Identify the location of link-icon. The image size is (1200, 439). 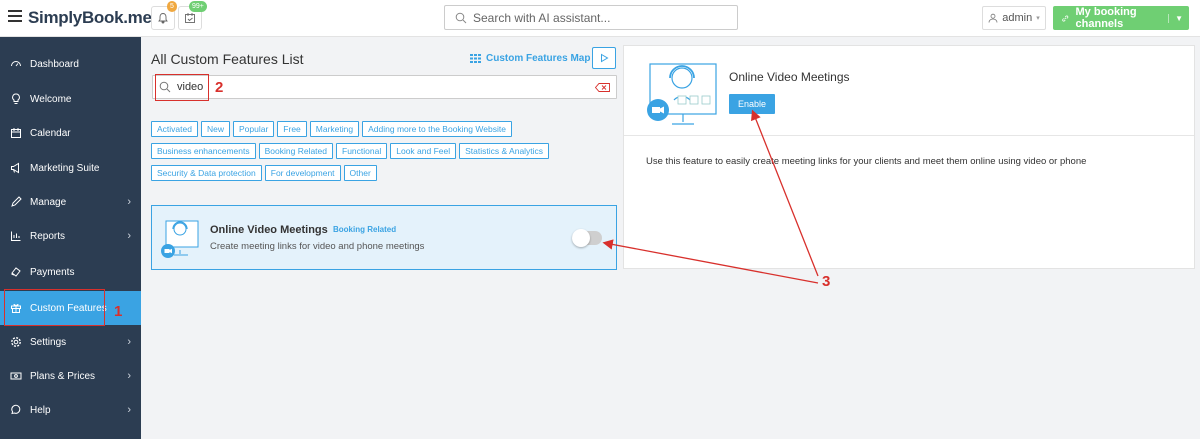
(1065, 18).